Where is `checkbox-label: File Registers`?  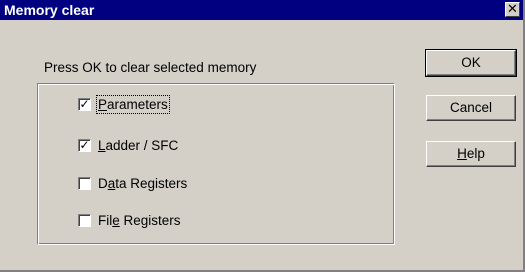 checkbox-label: File Registers is located at coordinates (139, 220).